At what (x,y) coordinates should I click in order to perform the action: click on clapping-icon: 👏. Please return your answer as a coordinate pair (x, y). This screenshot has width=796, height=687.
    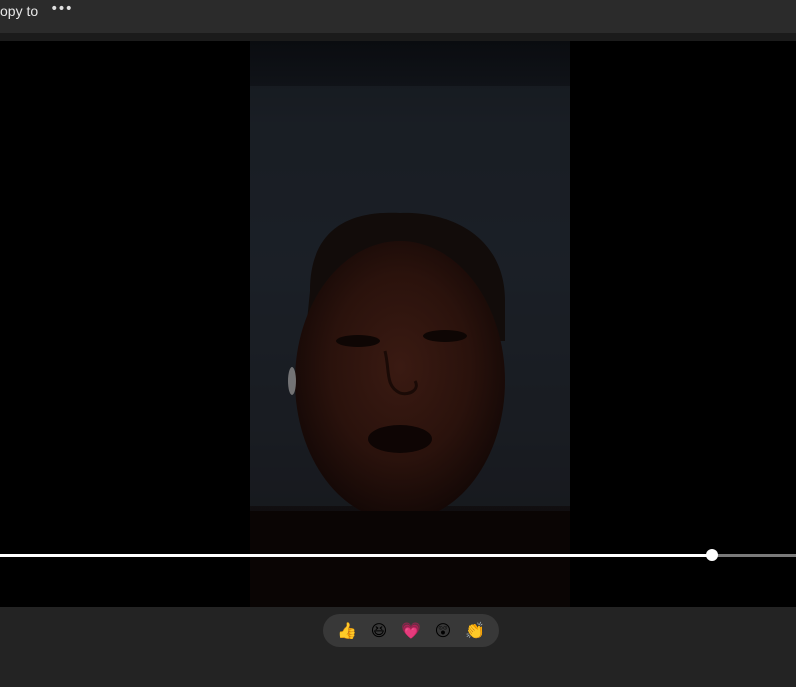
    Looking at the image, I should click on (475, 631).